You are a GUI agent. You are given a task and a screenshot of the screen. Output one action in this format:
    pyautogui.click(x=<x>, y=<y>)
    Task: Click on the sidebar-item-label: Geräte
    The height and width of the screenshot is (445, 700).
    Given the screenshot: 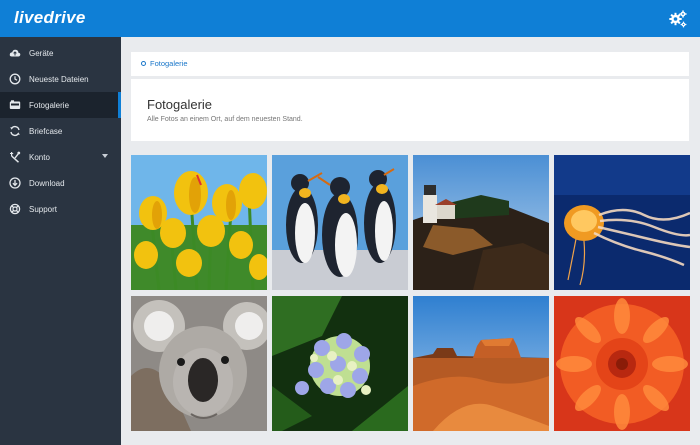 What is the action you would take?
    pyautogui.click(x=41, y=53)
    